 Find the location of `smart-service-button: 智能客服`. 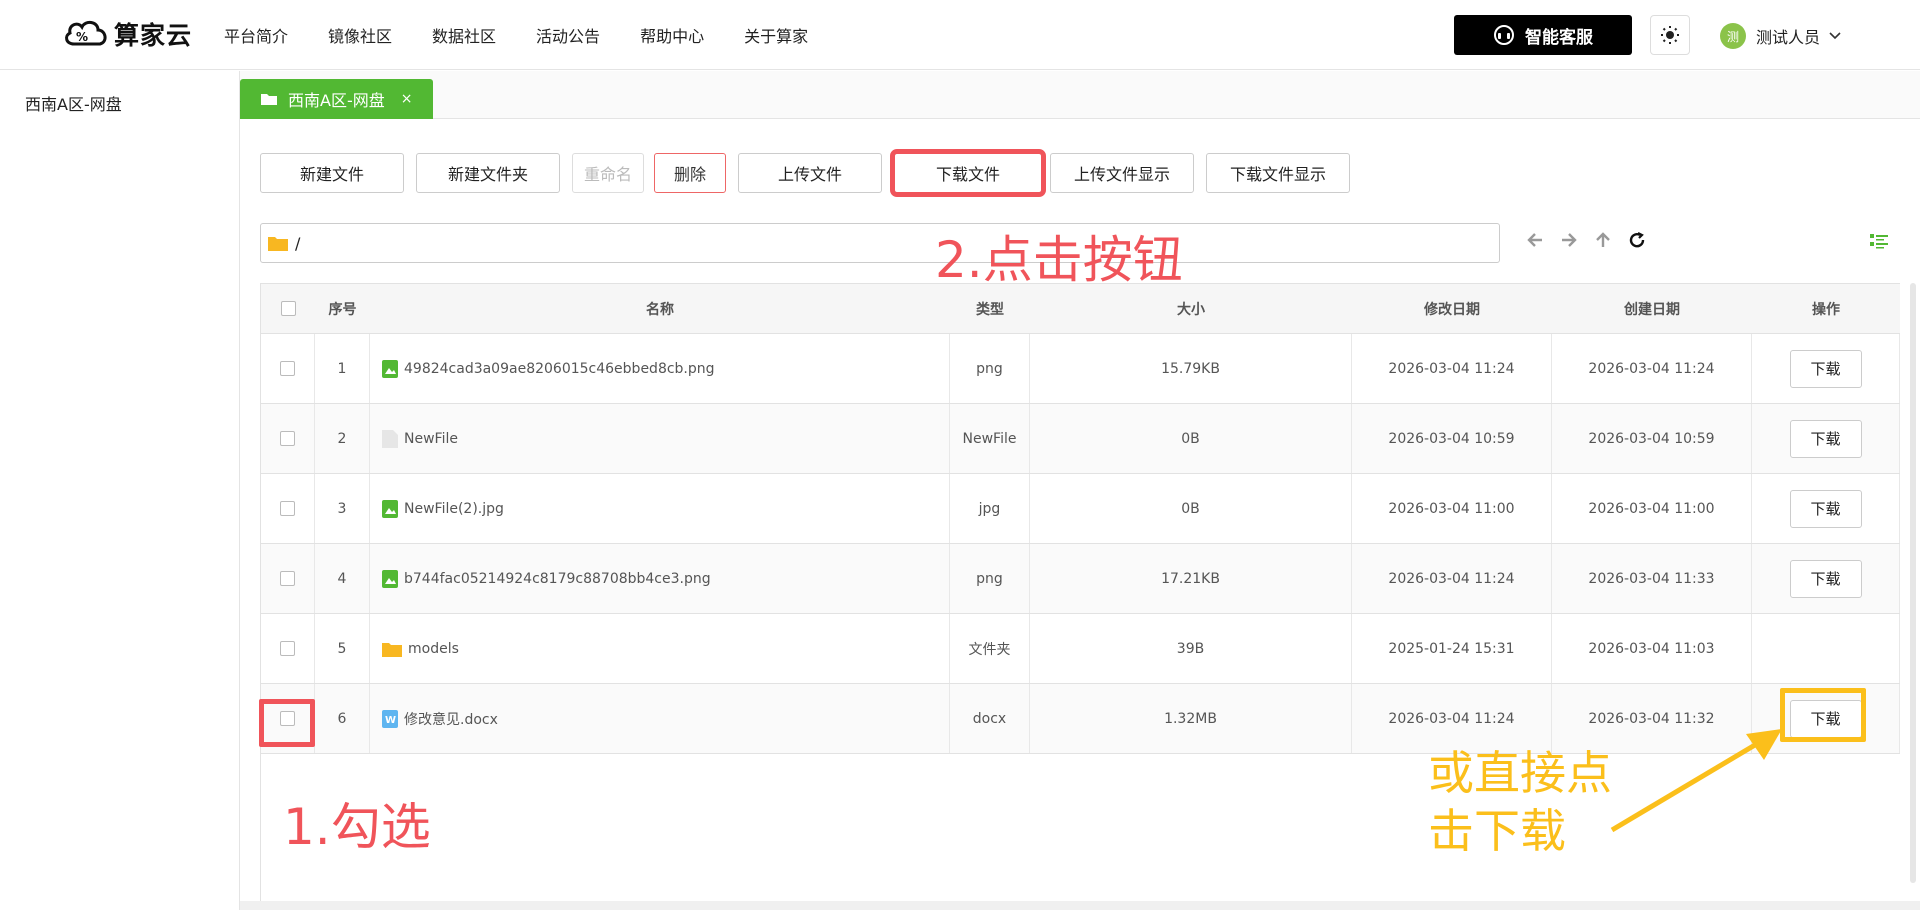

smart-service-button: 智能客服 is located at coordinates (1543, 35).